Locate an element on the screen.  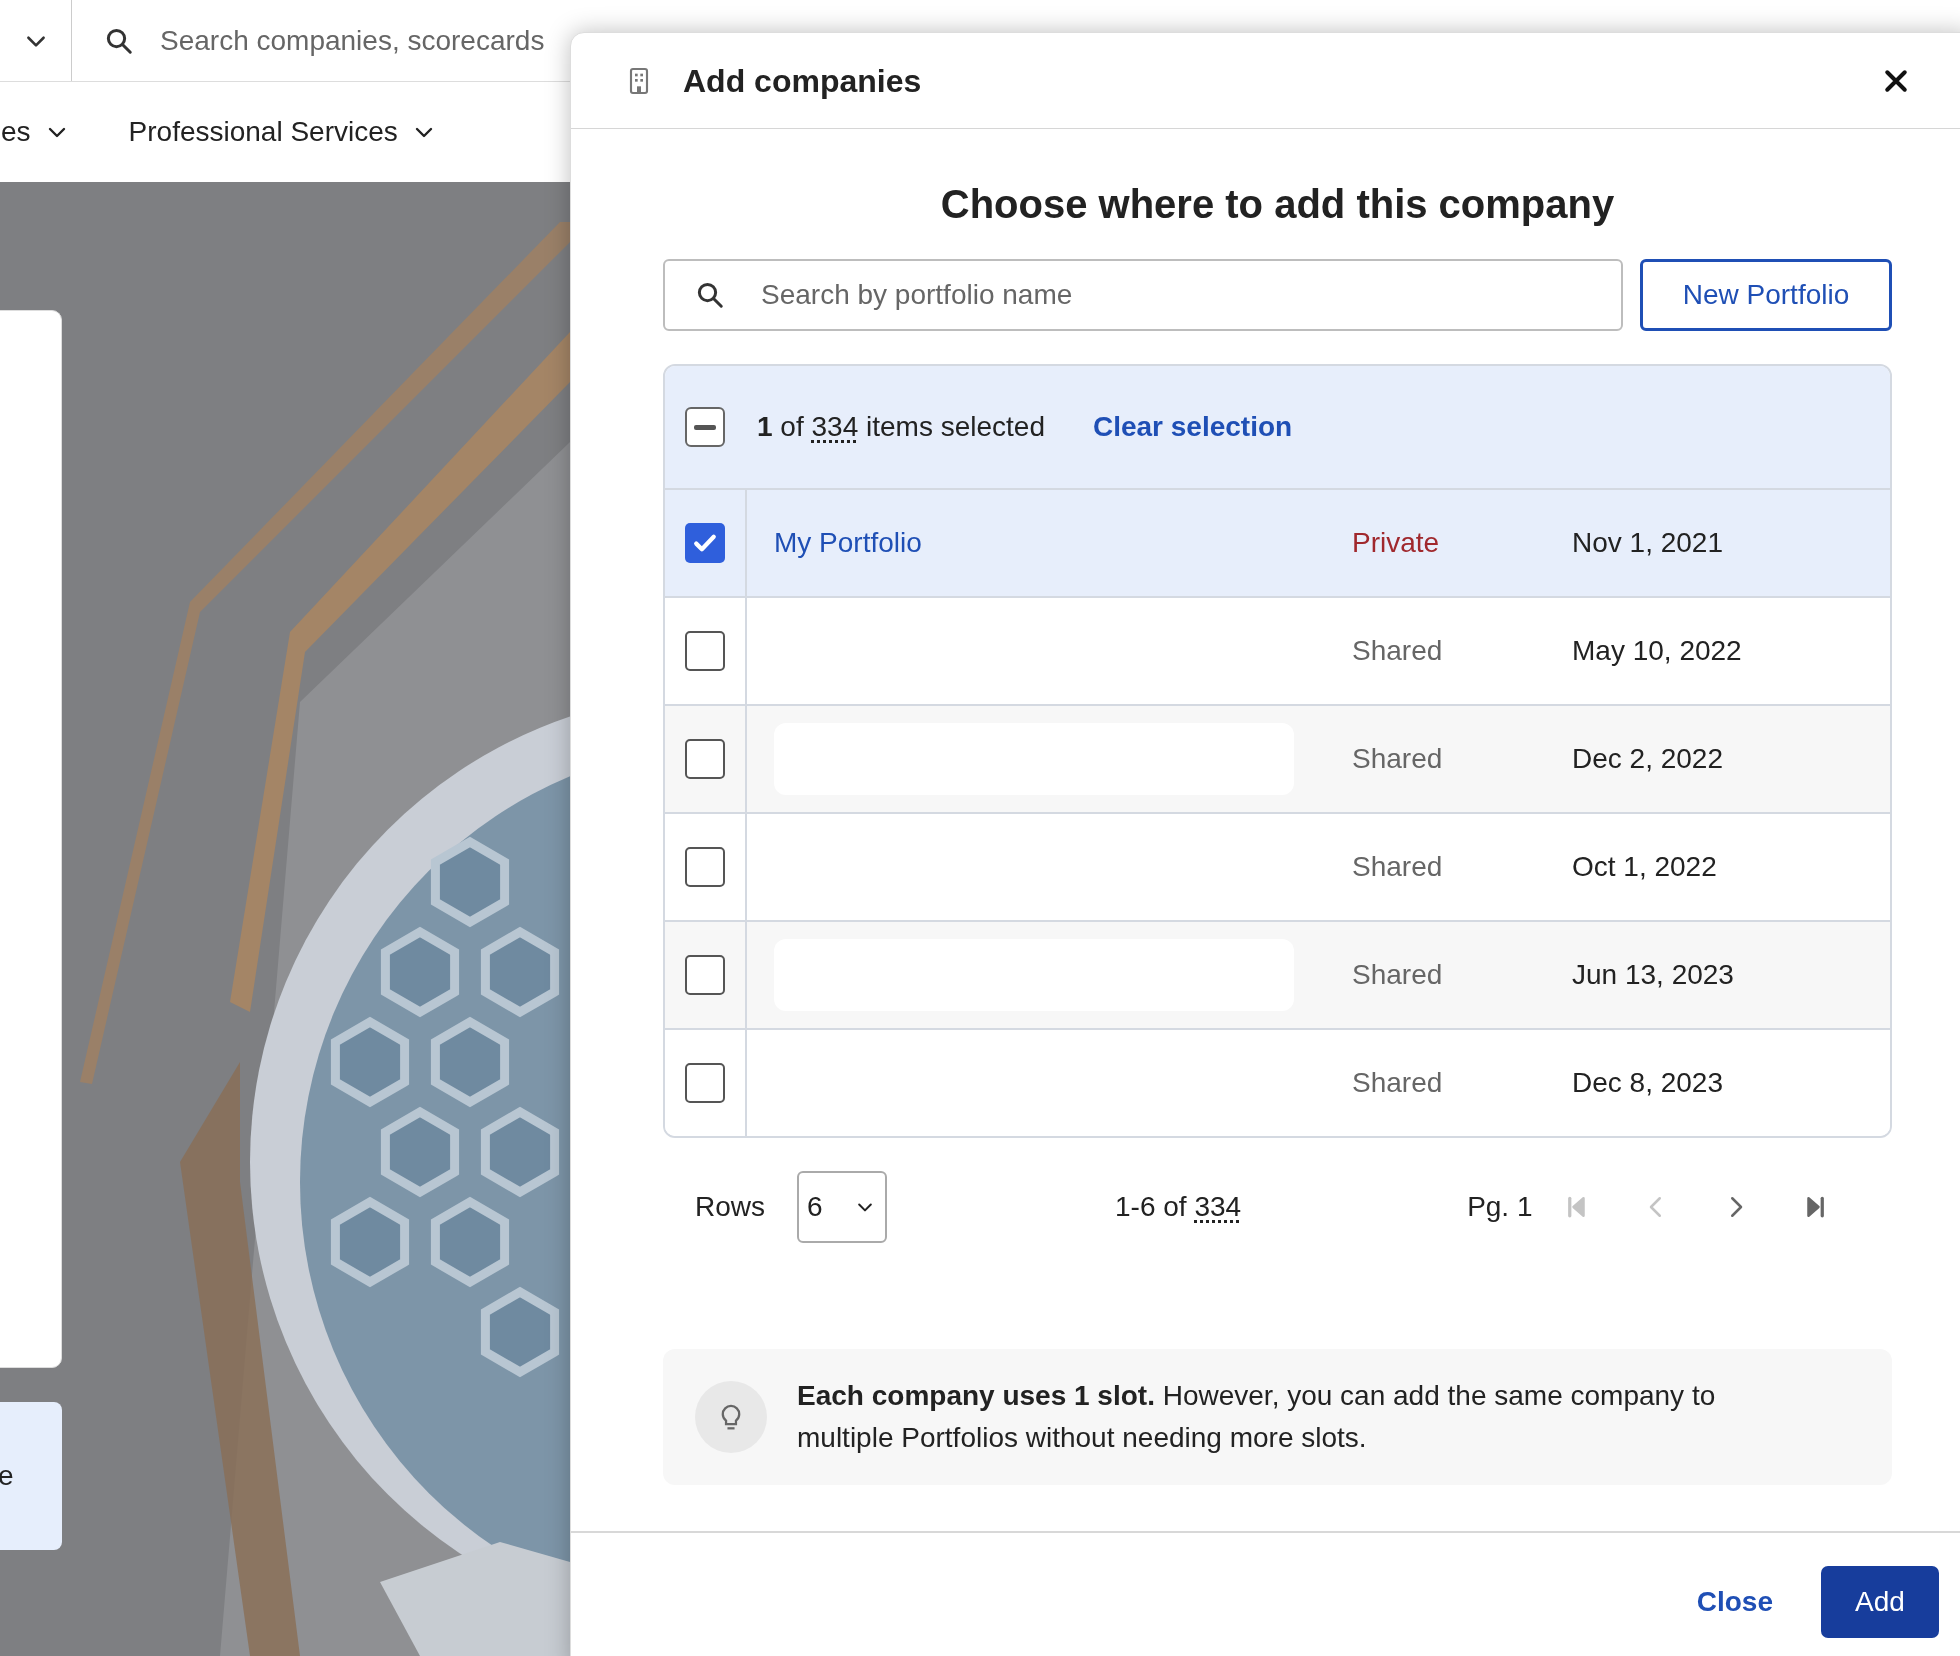
portfolio-name-link: My Portfolio is located at coordinates (848, 543).